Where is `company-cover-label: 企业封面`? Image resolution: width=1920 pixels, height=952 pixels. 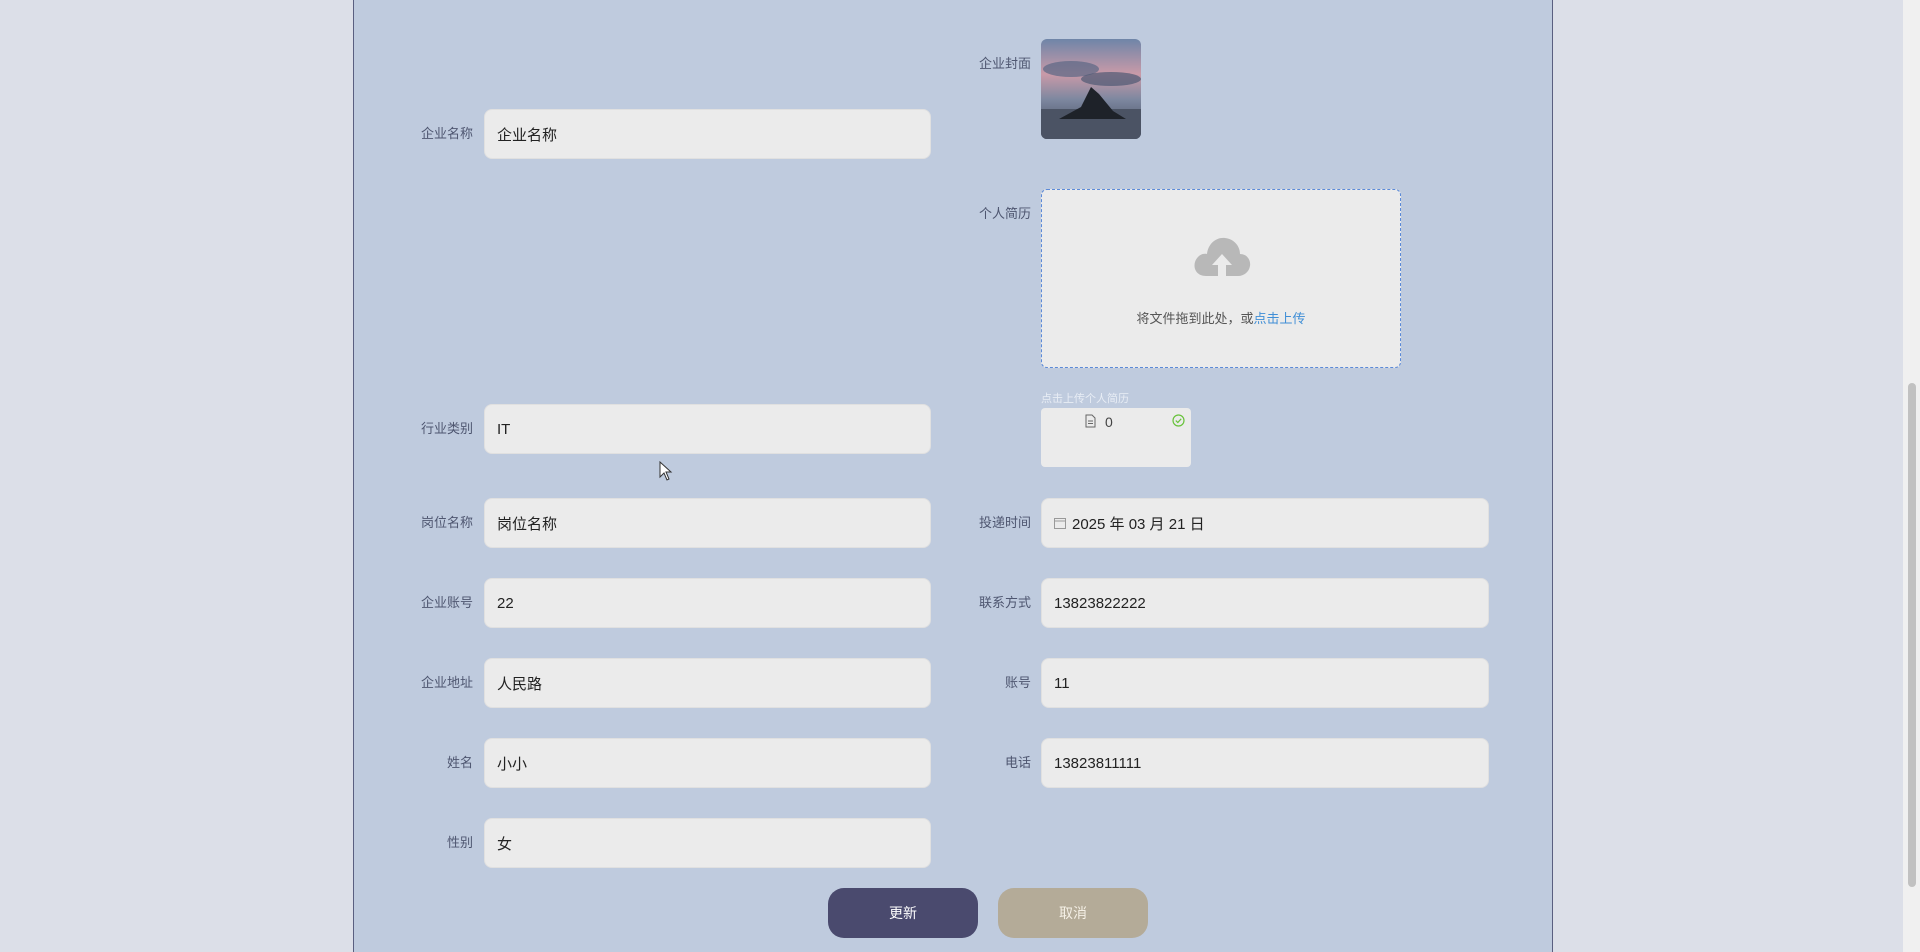 company-cover-label: 企业封面 is located at coordinates (1004, 63).